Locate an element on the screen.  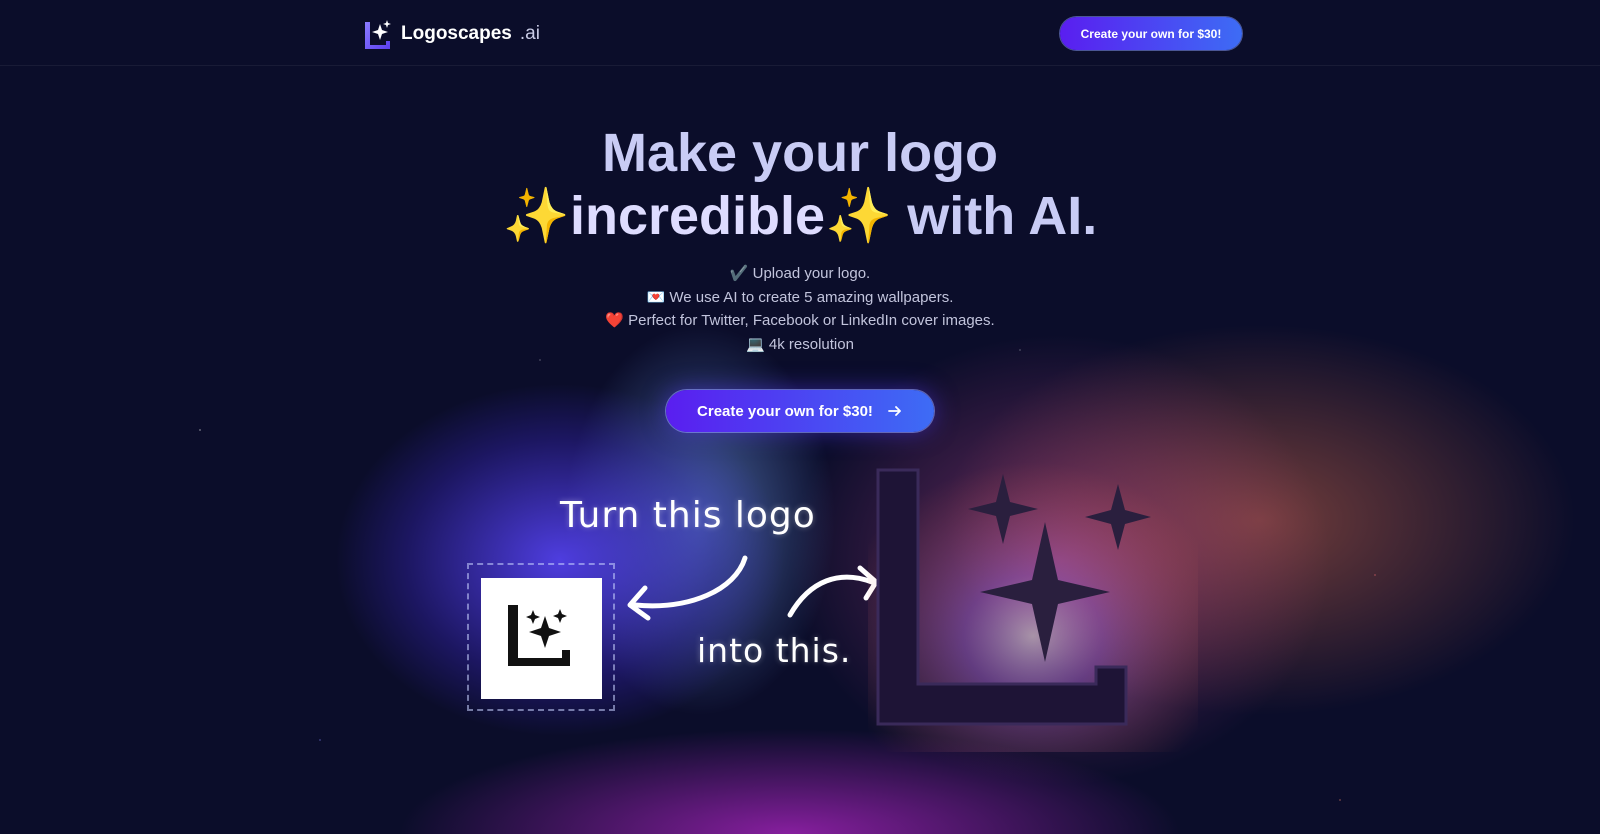
arrow-right-icon is located at coordinates (894, 411).